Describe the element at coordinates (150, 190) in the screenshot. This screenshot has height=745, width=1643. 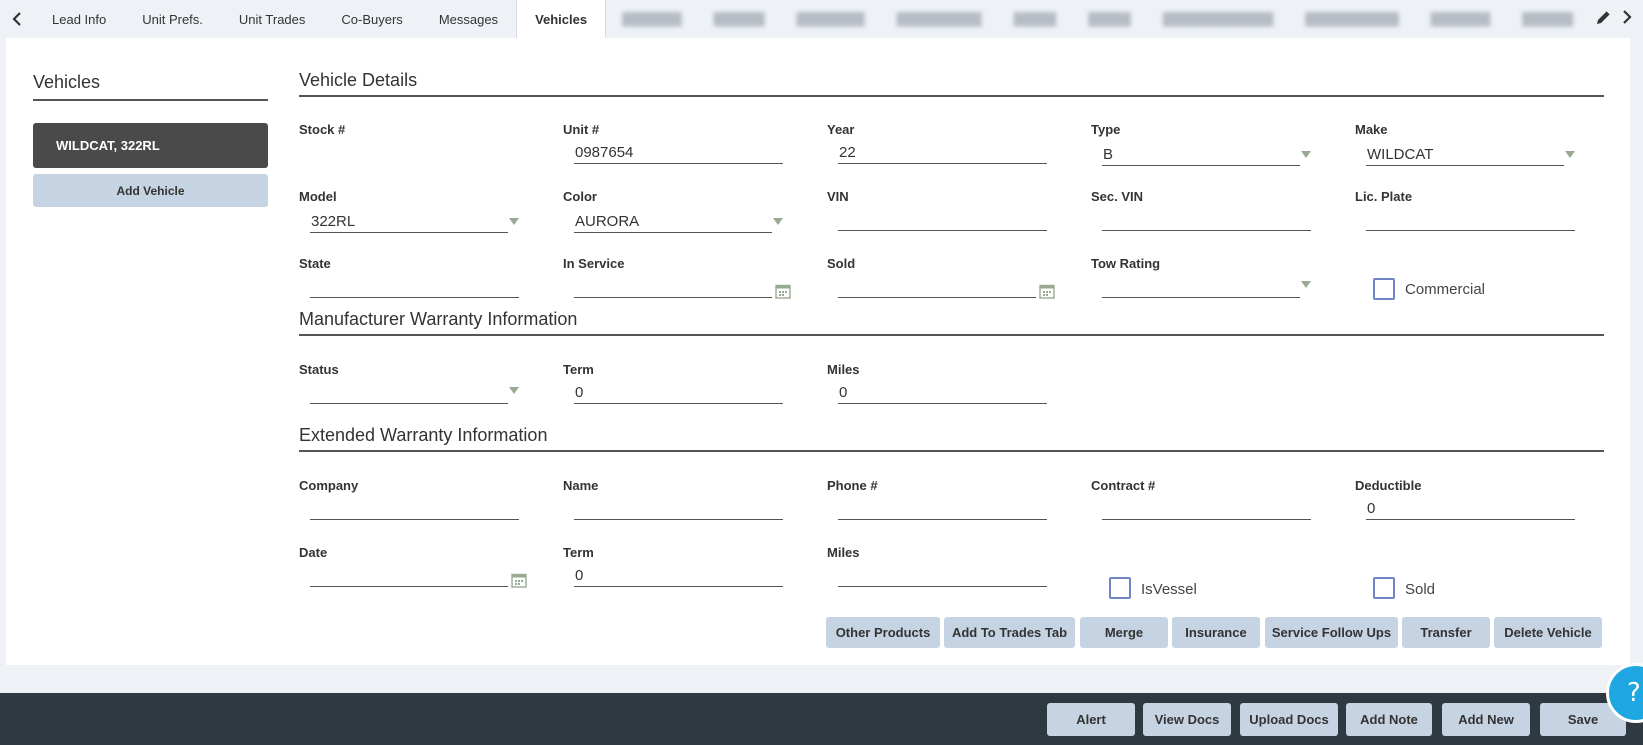
I see `add-vehicle-button: Add Vehicle` at that location.